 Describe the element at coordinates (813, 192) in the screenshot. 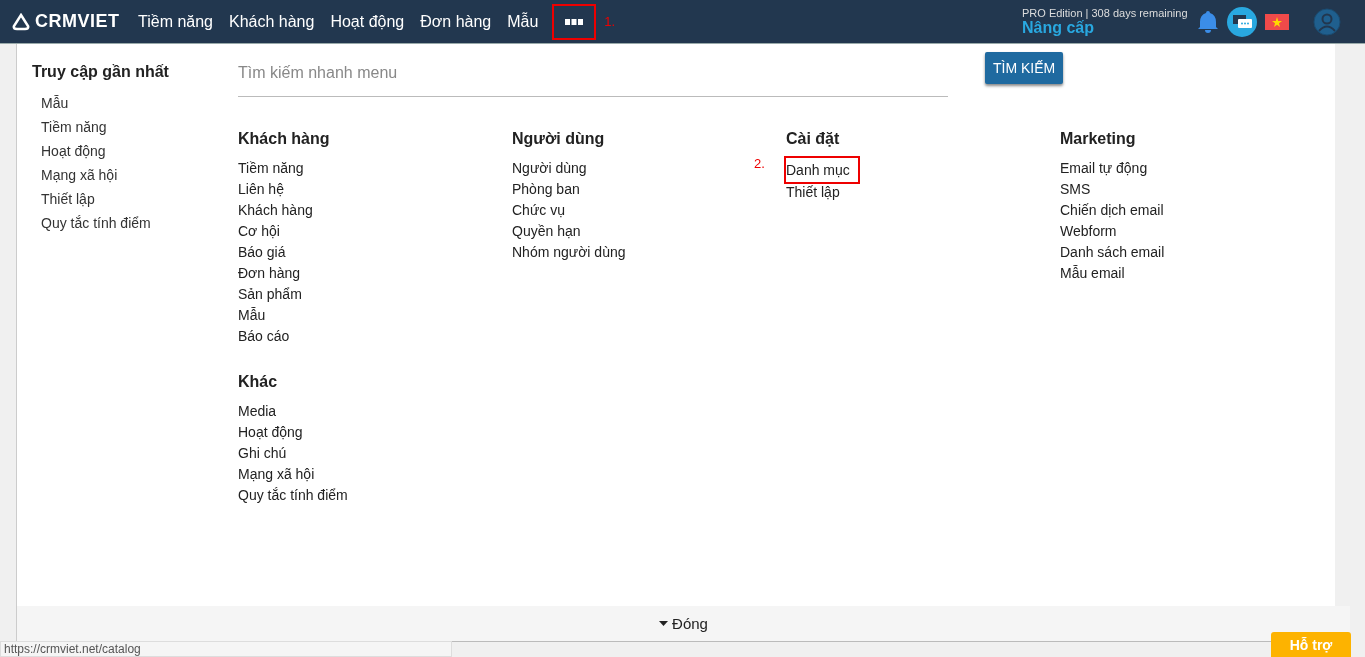

I see `menu-link: Thiết lập` at that location.